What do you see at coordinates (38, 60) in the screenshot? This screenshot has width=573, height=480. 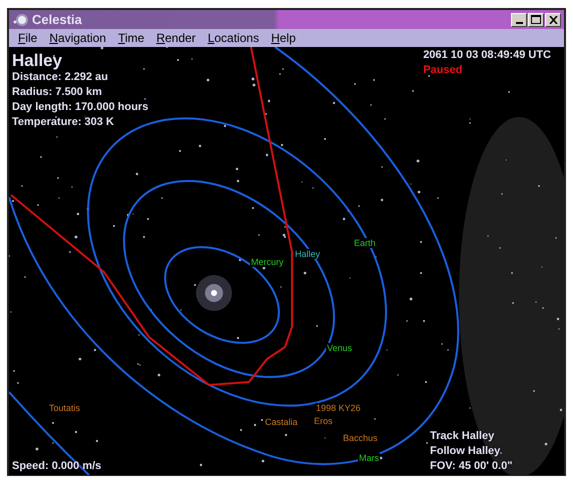 I see `selected-object-name: Halley` at bounding box center [38, 60].